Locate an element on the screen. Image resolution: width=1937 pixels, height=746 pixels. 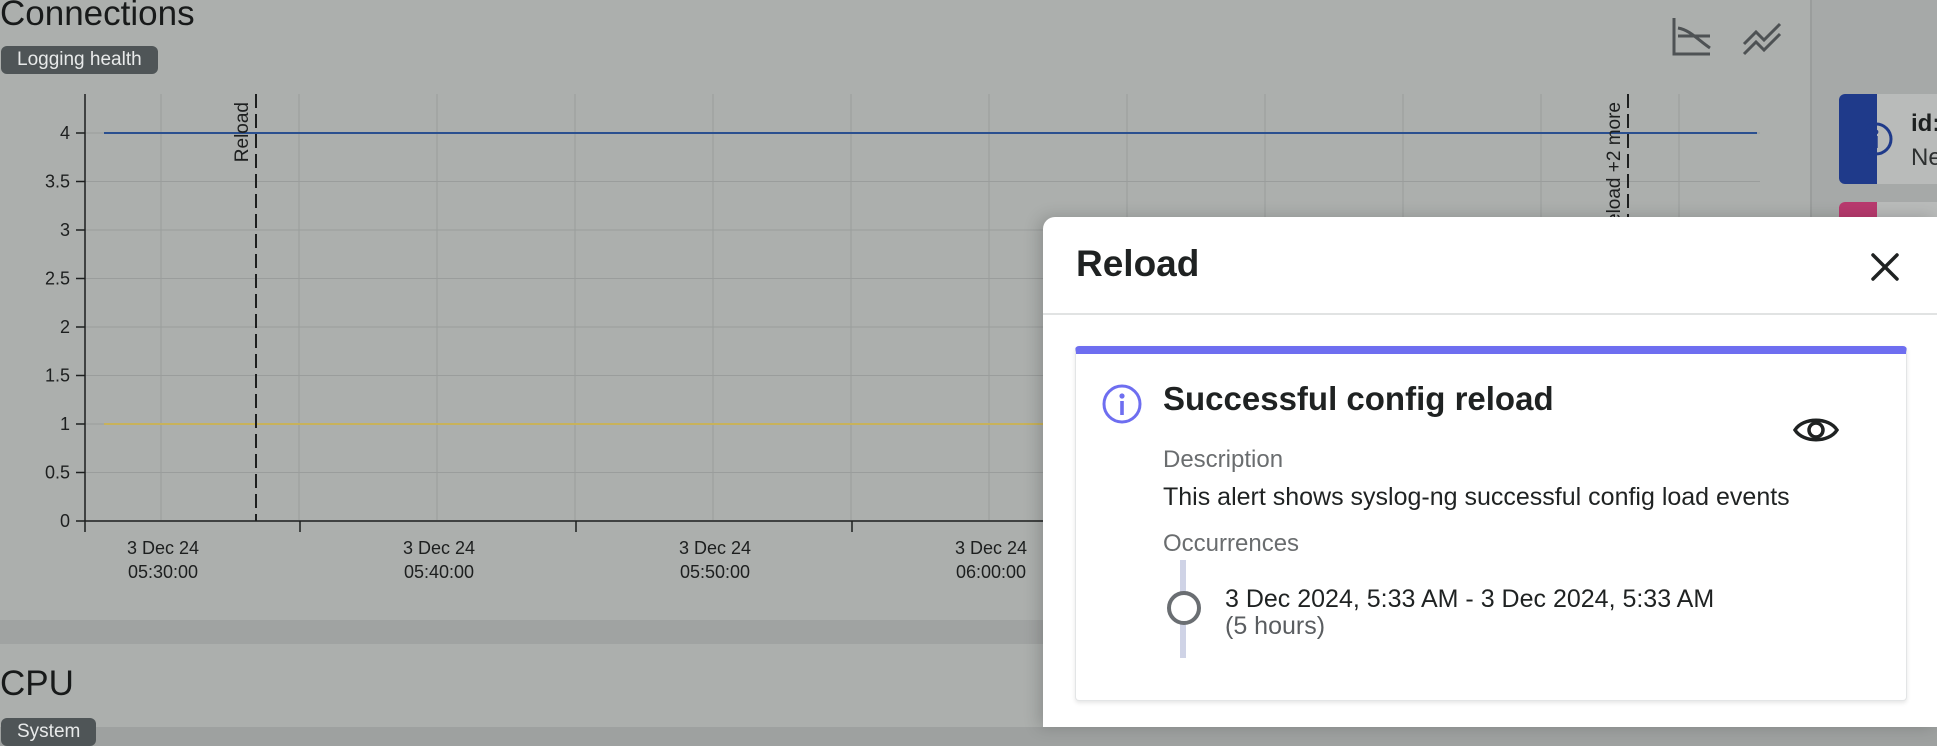
x-tick-time: 06:00:00 is located at coordinates (991, 572).